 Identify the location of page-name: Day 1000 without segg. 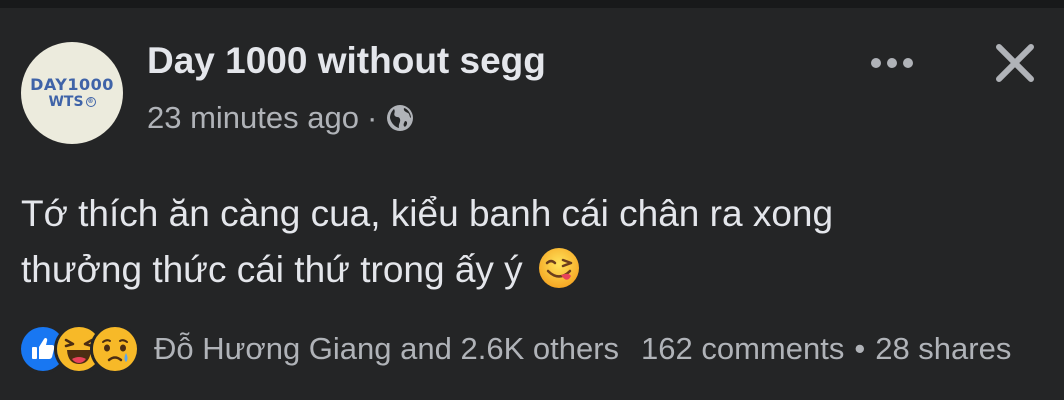
(346, 61).